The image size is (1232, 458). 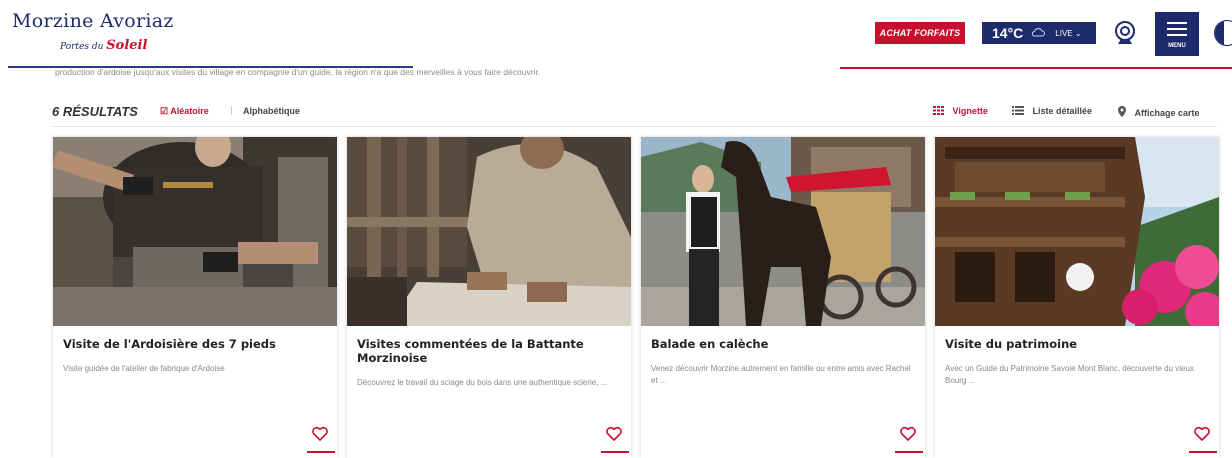 I want to click on live-dropdown: LIVE ⌄, so click(x=1068, y=33).